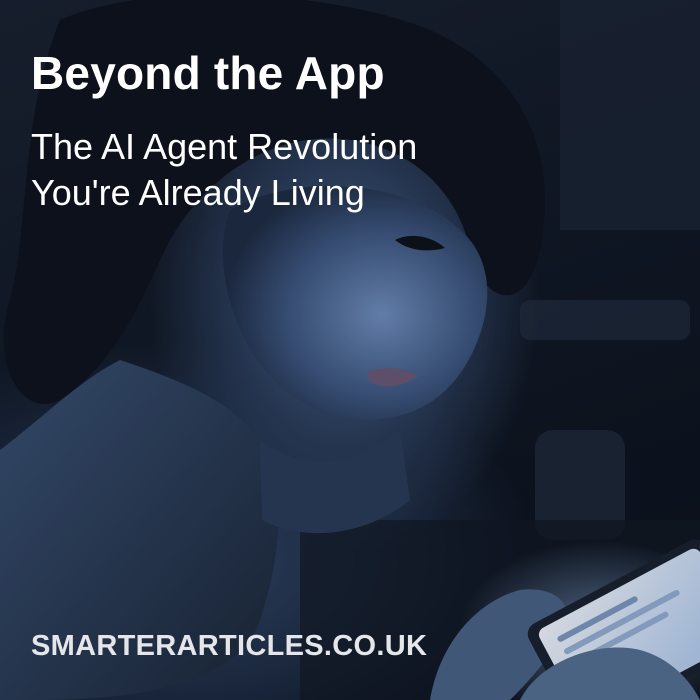 This screenshot has width=700, height=700. Describe the element at coordinates (198, 192) in the screenshot. I see `subtitle-line: You're Already Living` at that location.